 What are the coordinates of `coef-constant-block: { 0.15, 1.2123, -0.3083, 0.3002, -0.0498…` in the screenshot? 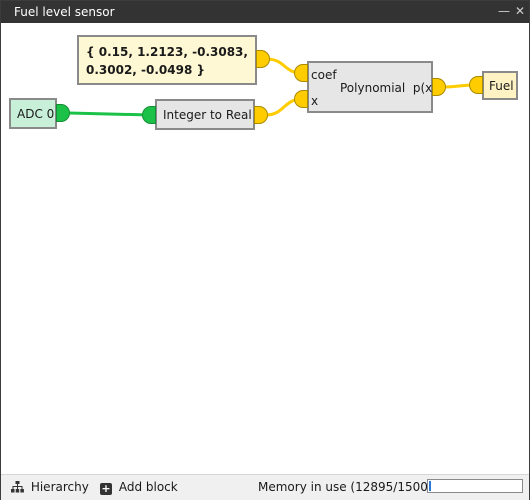 It's located at (167, 60).